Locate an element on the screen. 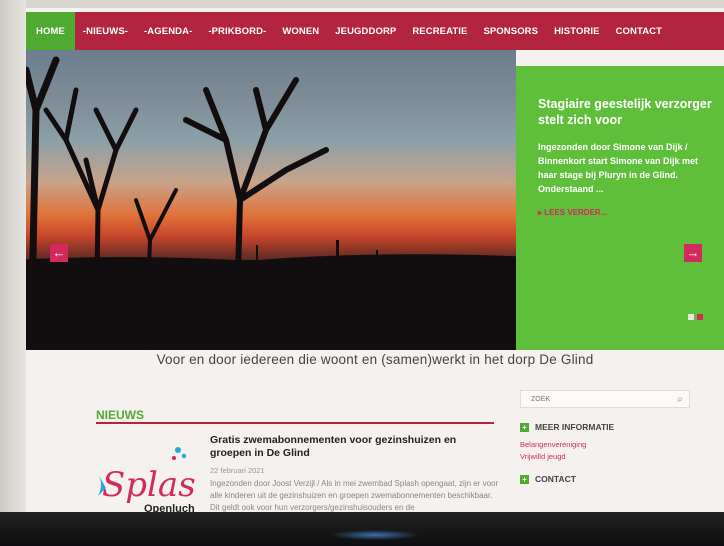 The height and width of the screenshot is (546, 724). slider-prev-button: ← is located at coordinates (59, 253).